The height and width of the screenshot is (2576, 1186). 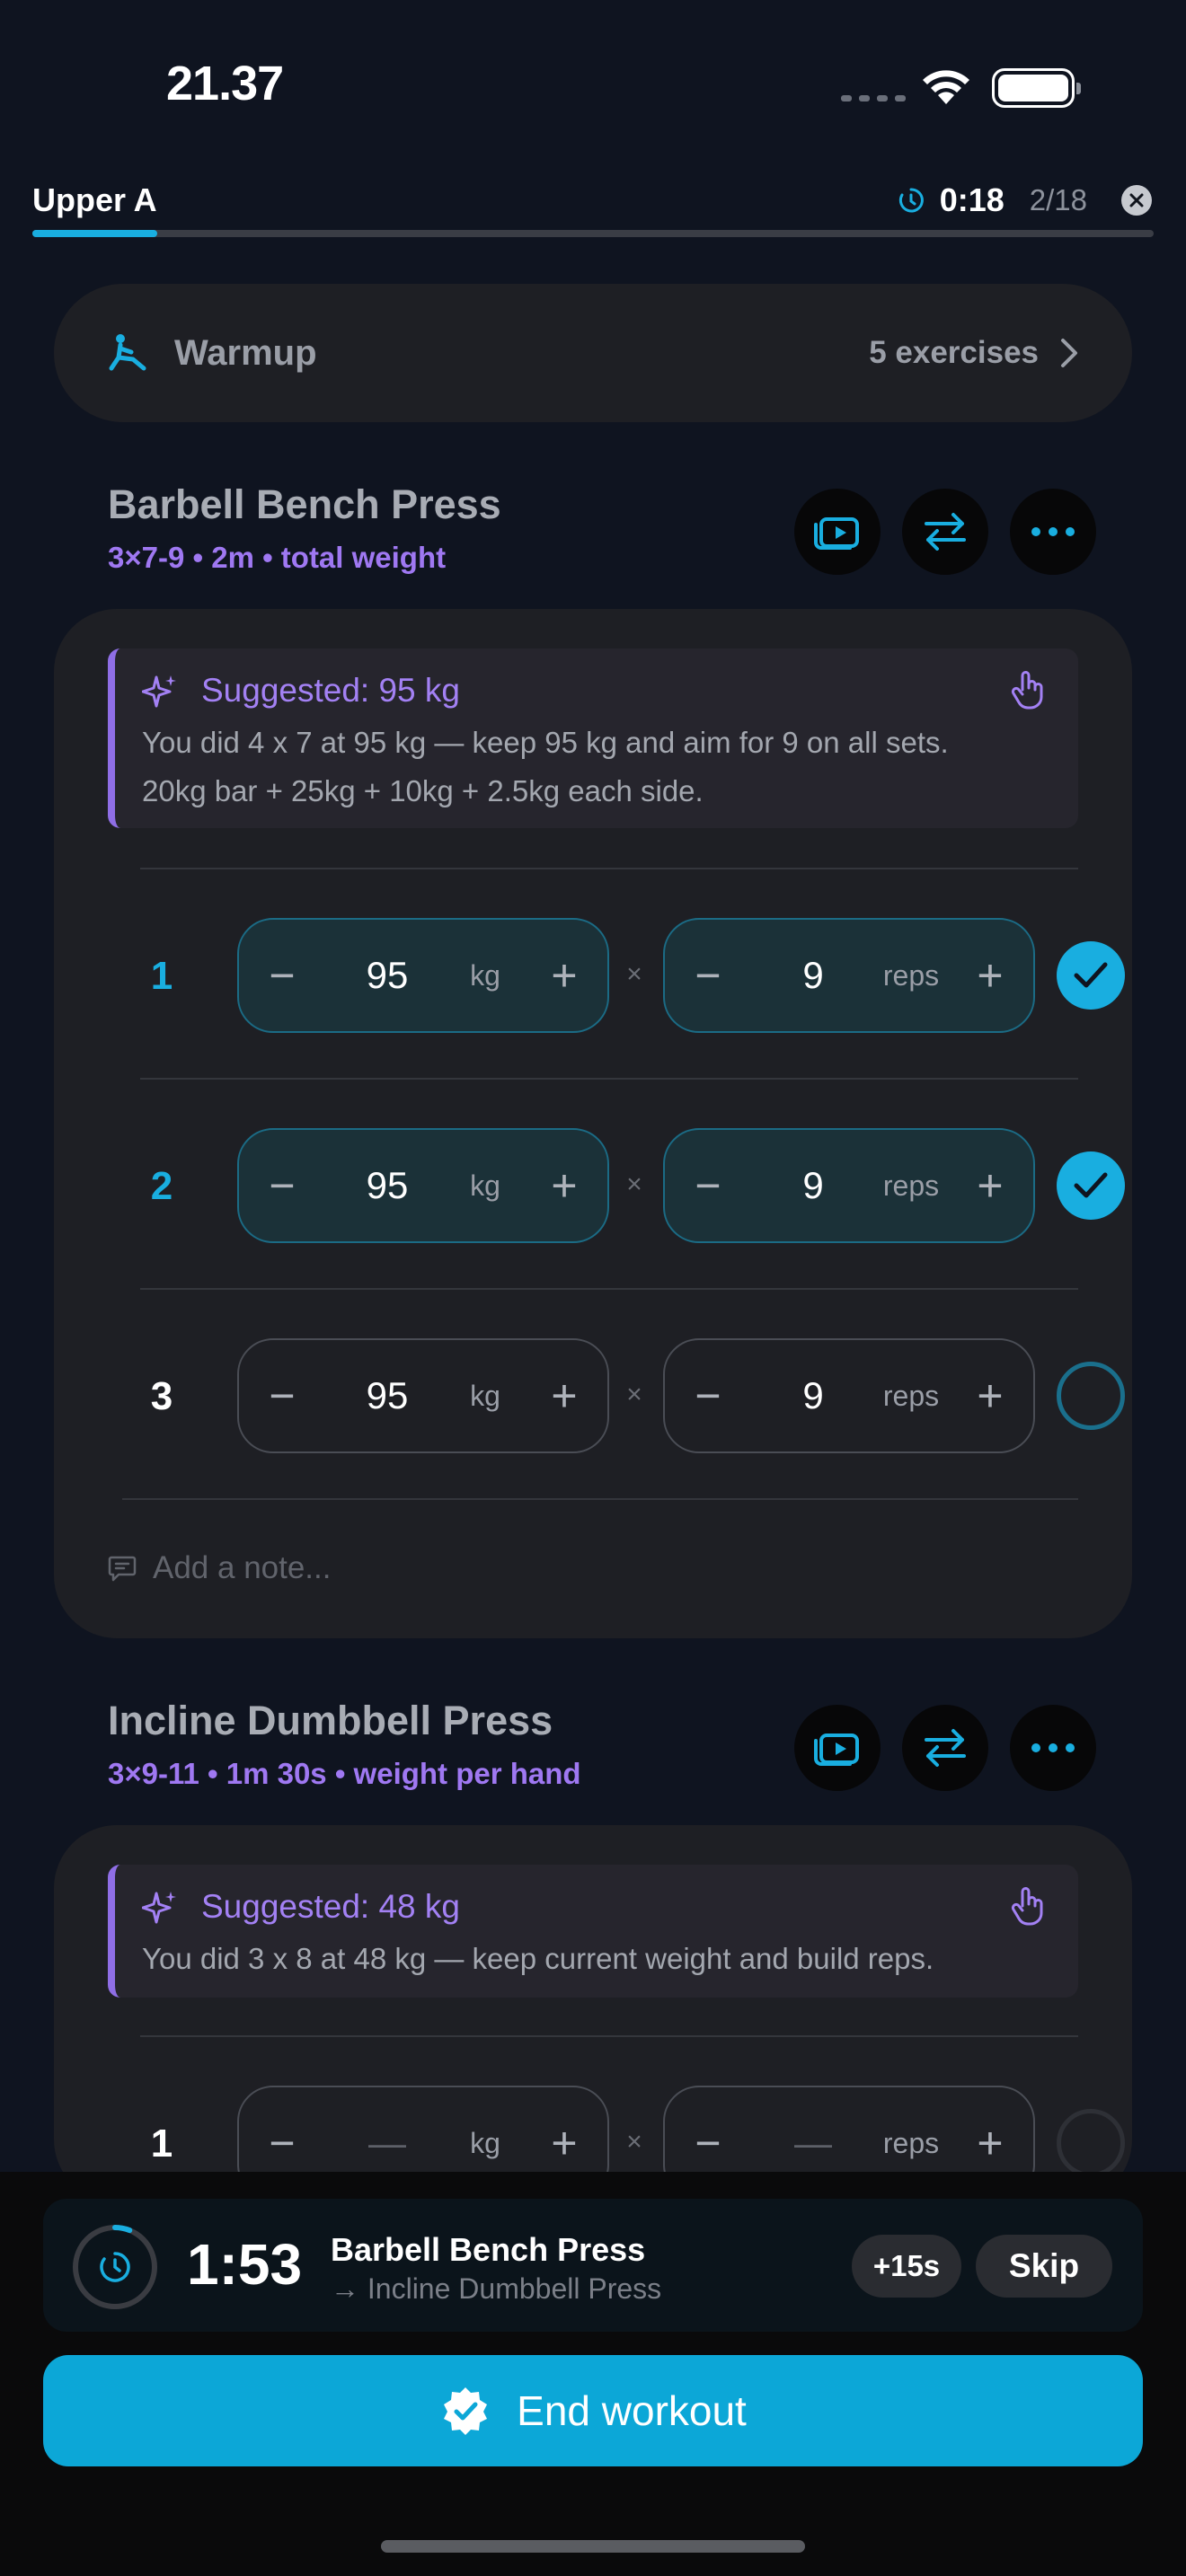 I want to click on comment-icon, so click(x=122, y=1569).